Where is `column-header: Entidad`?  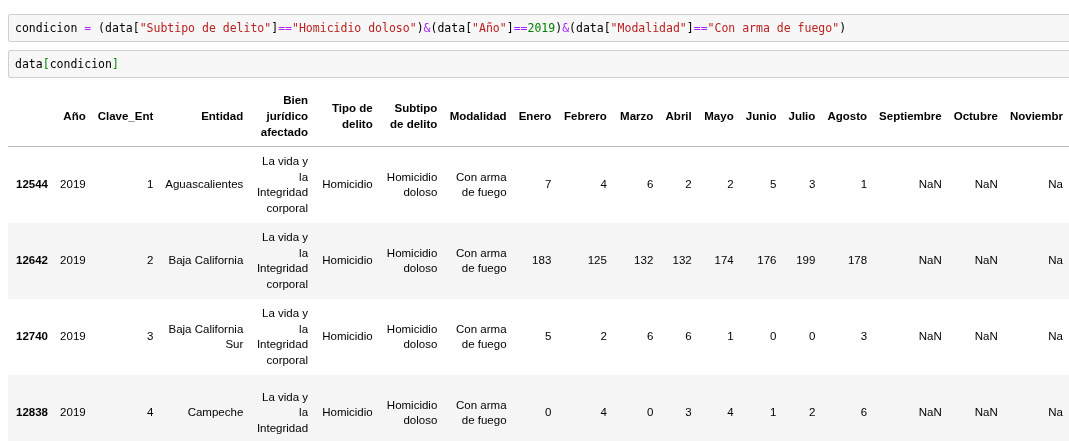 column-header: Entidad is located at coordinates (204, 116).